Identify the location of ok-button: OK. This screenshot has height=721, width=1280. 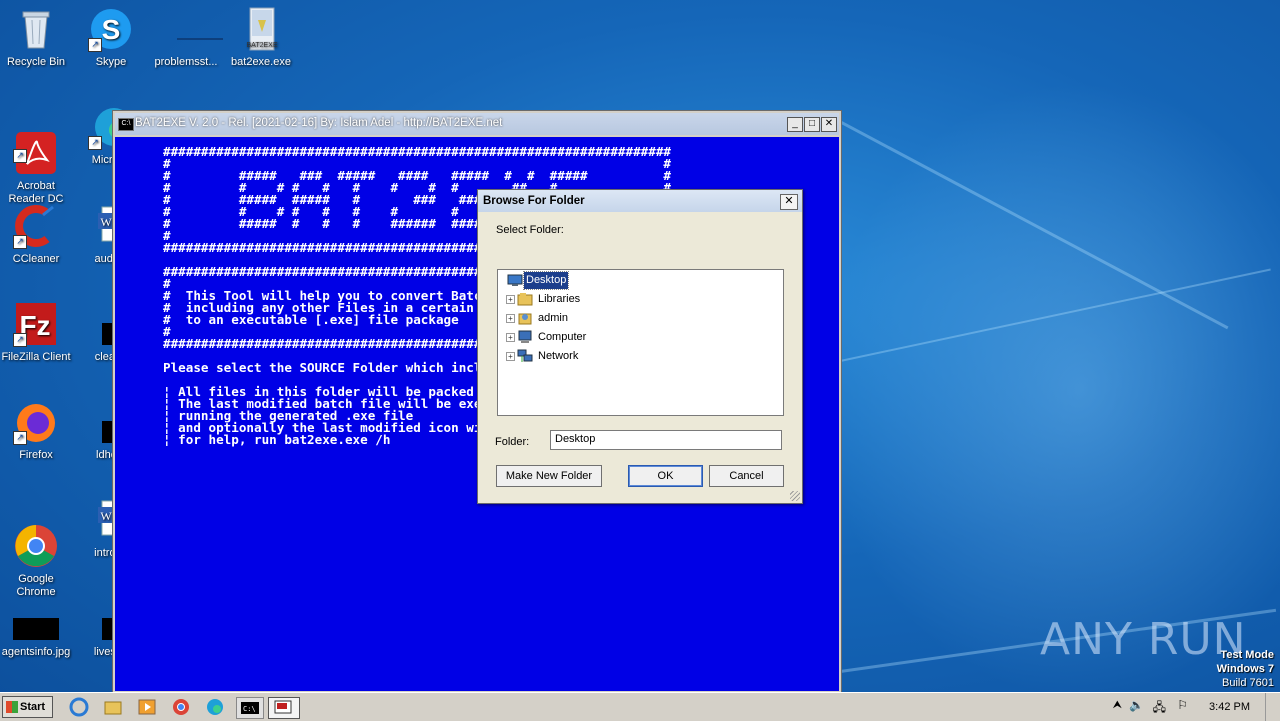
(665, 476).